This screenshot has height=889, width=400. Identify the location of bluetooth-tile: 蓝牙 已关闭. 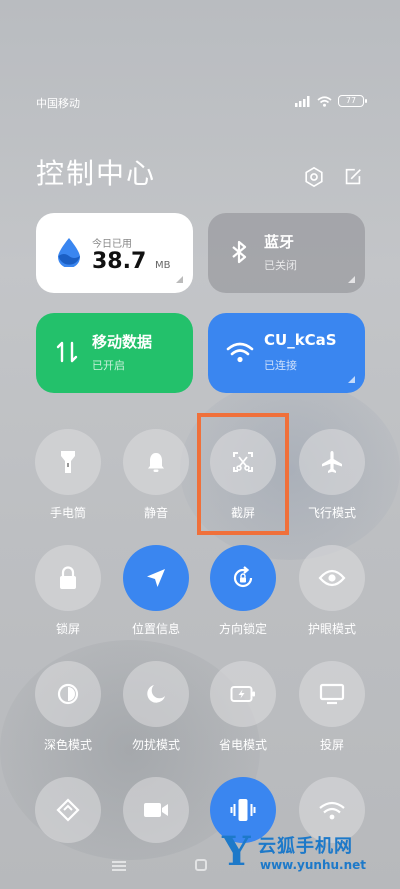
(286, 253).